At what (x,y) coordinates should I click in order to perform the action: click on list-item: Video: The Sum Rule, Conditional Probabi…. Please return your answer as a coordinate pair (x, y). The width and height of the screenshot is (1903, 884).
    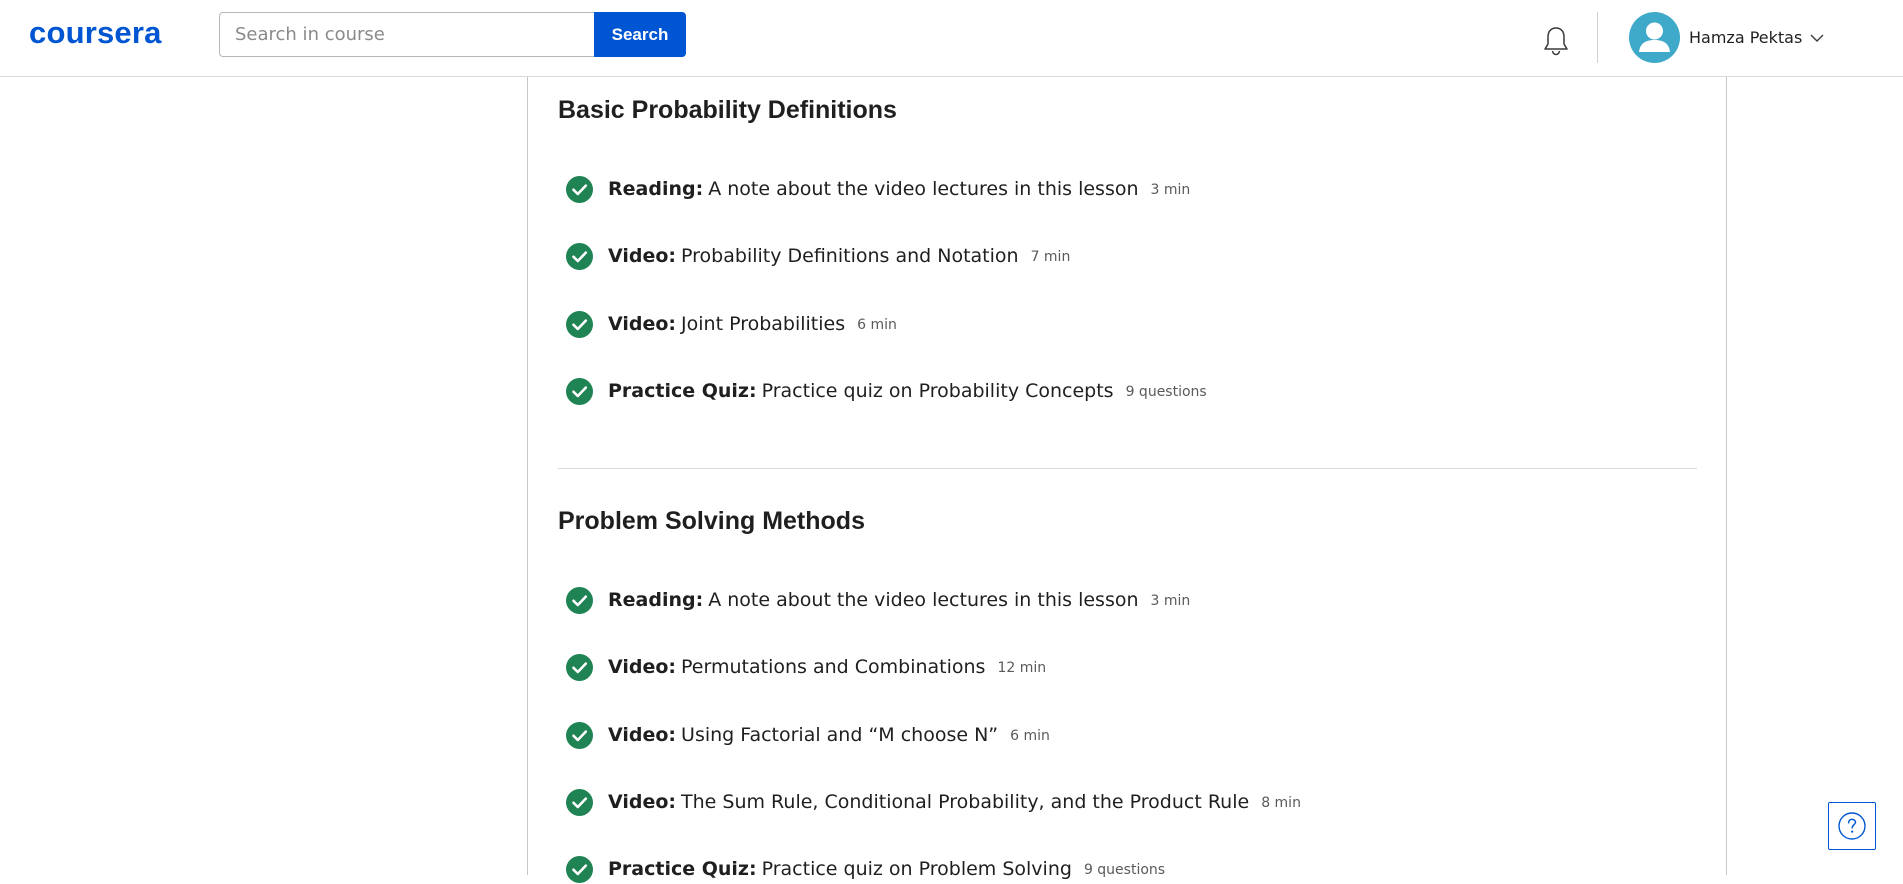
    Looking at the image, I should click on (933, 802).